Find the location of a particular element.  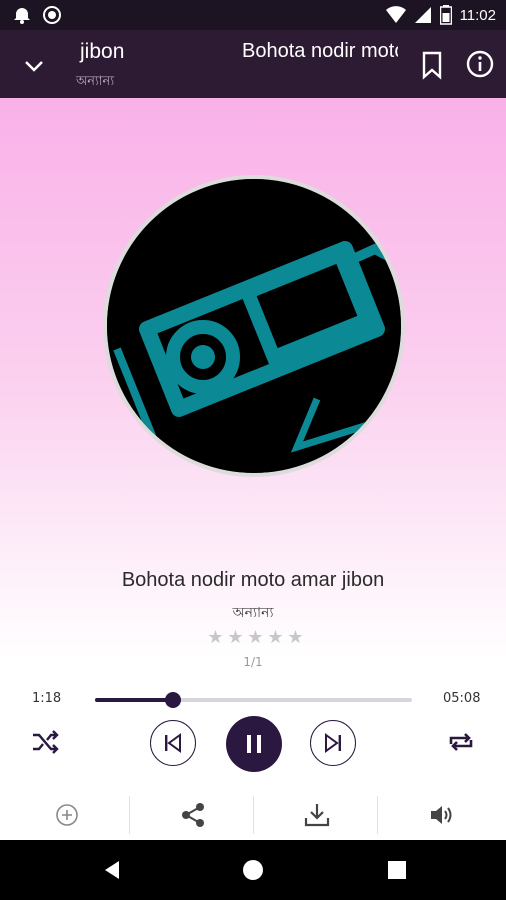

rating-stars: ★ ★ ★ ★ ★ is located at coordinates (255, 637).